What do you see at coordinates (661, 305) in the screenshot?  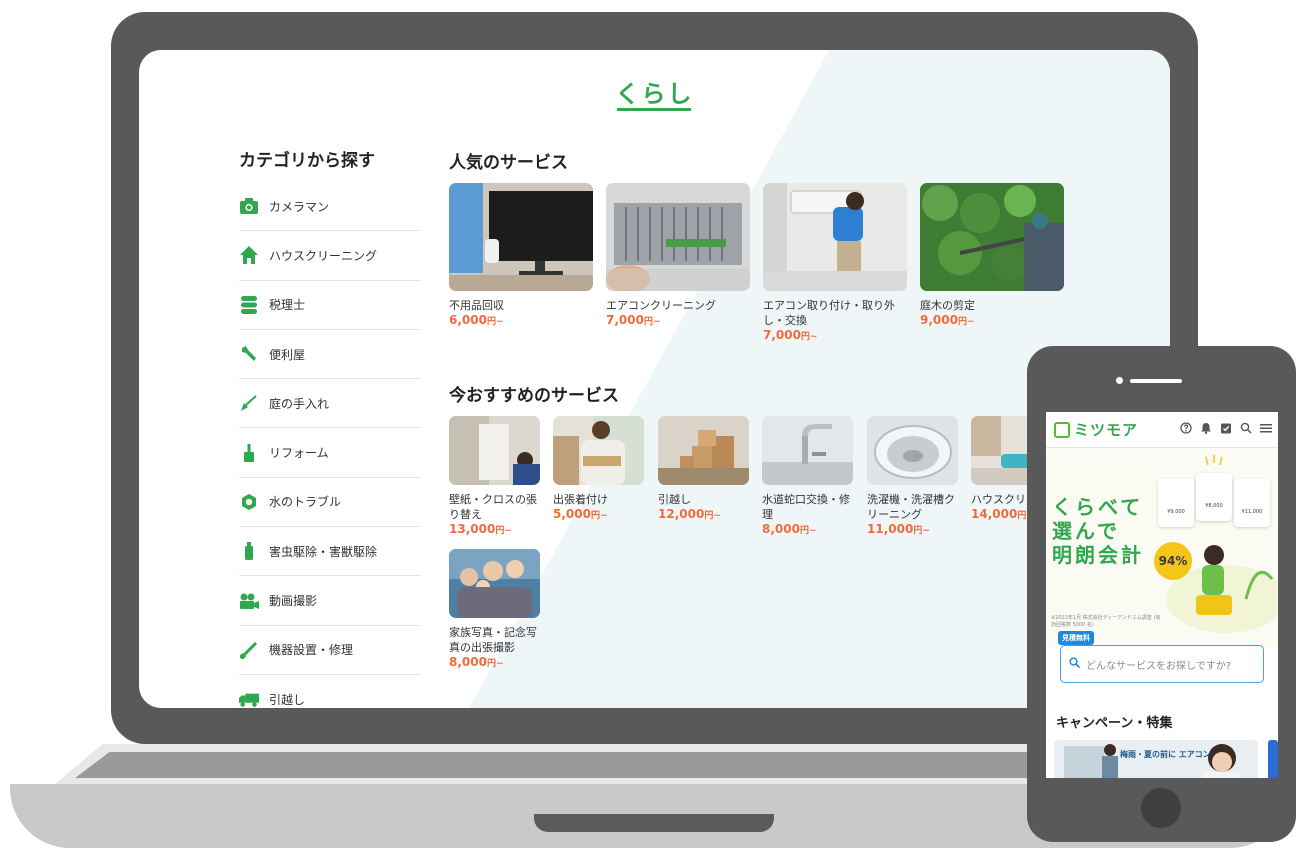 I see `service-name: エアコンクリーニング` at bounding box center [661, 305].